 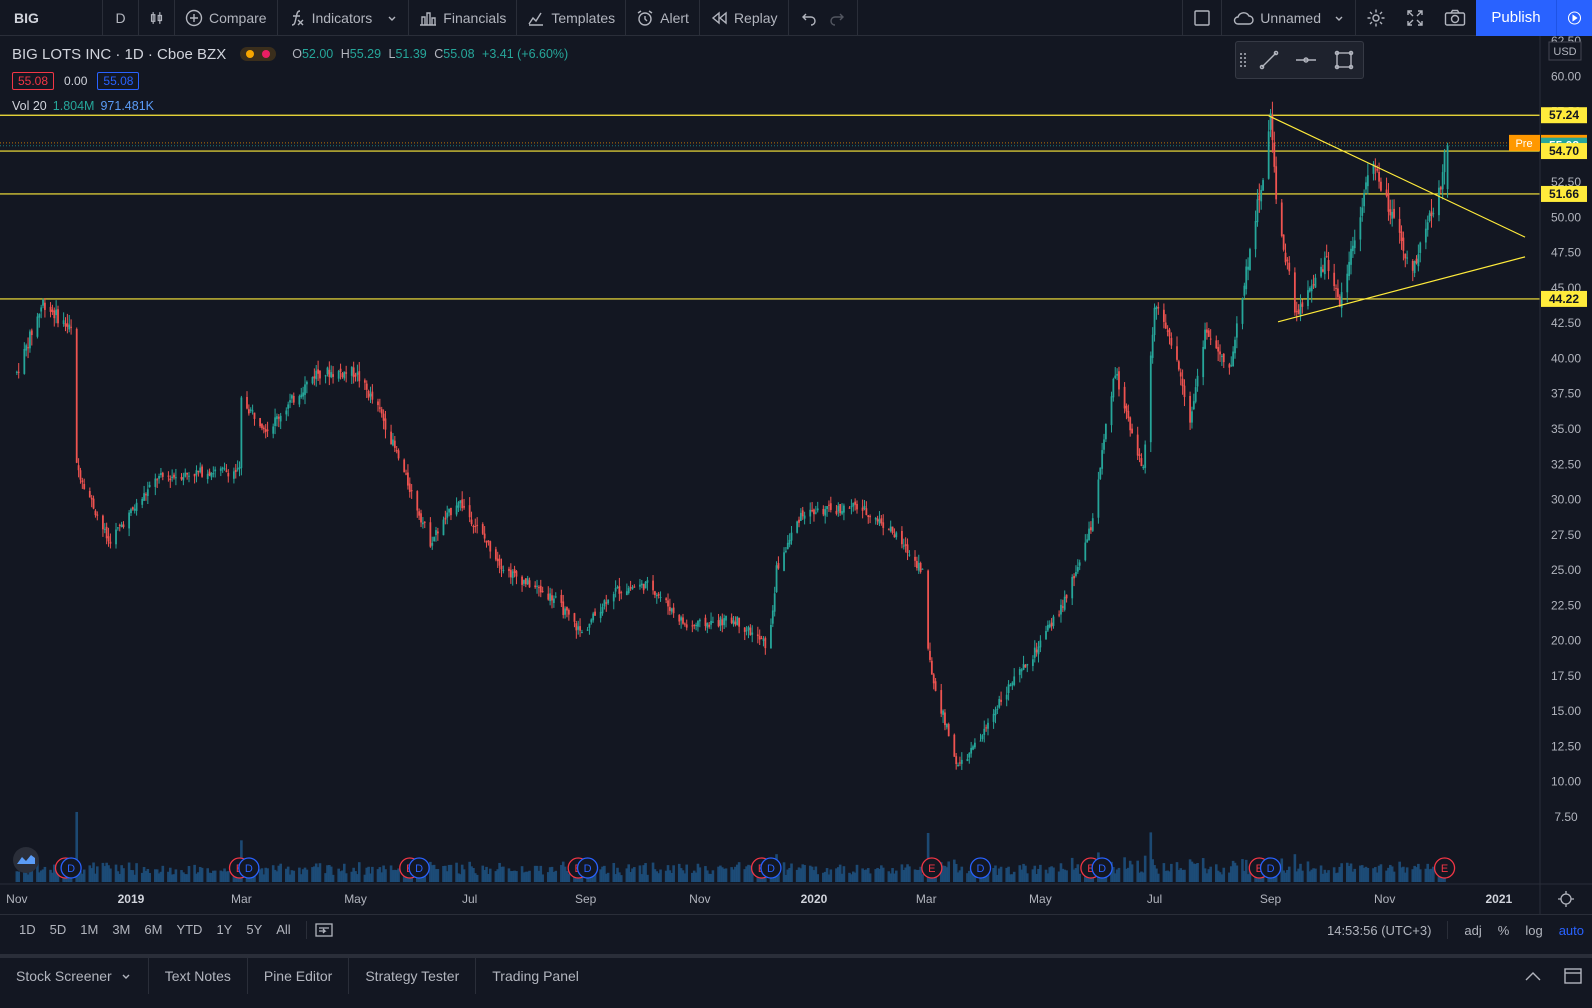 What do you see at coordinates (1040, 899) in the screenshot?
I see `time-tick-label: May` at bounding box center [1040, 899].